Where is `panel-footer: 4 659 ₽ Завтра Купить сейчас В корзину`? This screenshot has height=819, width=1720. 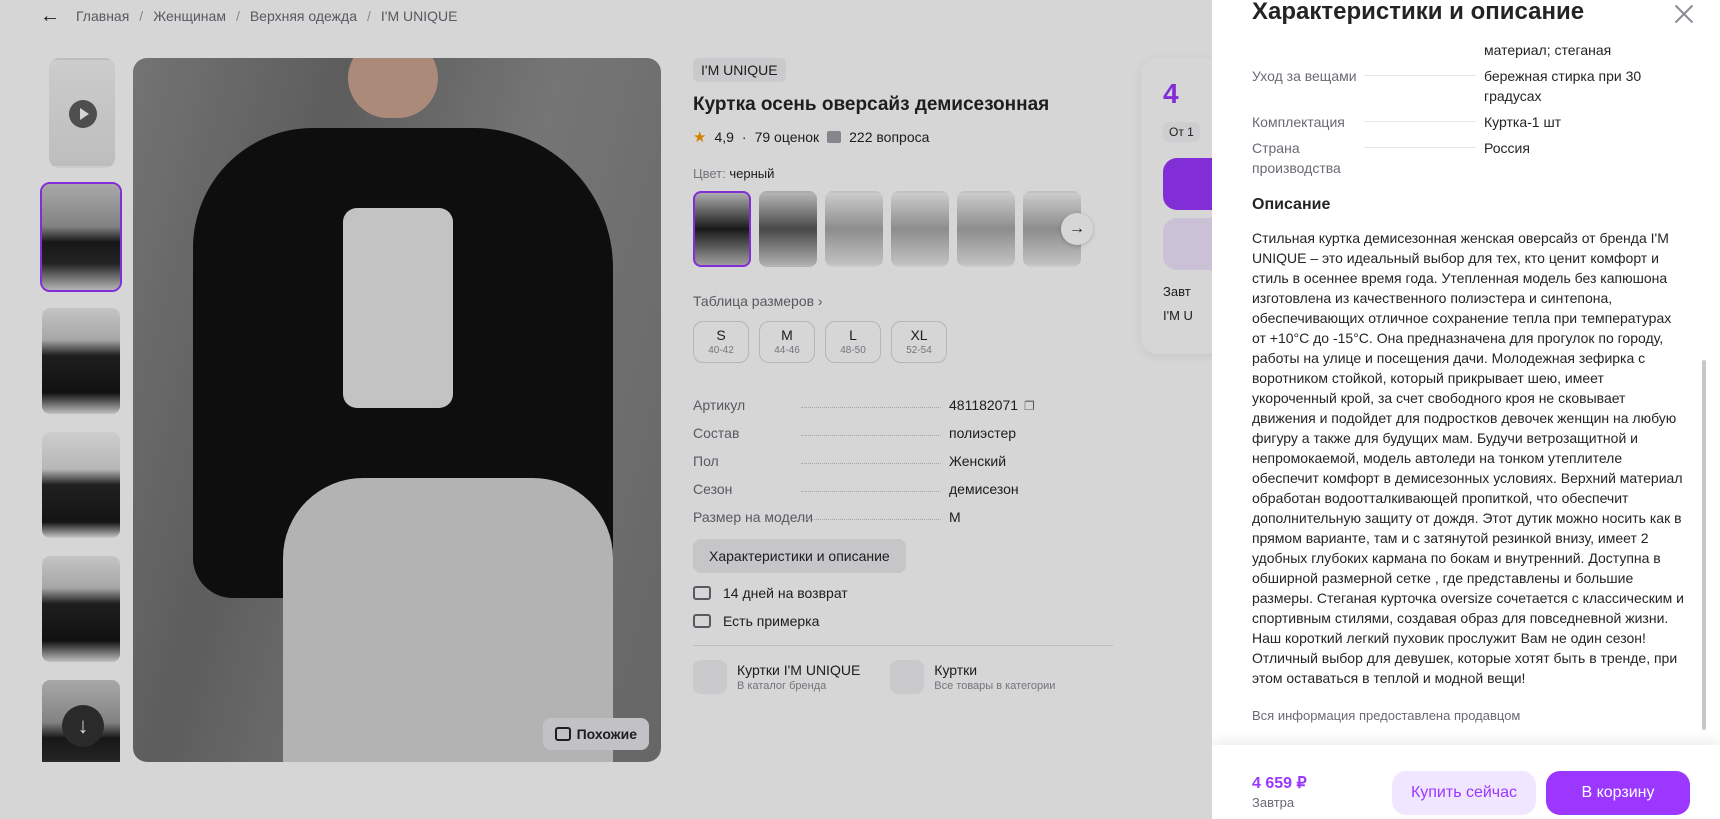
panel-footer: 4 659 ₽ Завтра Купить сейчас В корзину is located at coordinates (1466, 782).